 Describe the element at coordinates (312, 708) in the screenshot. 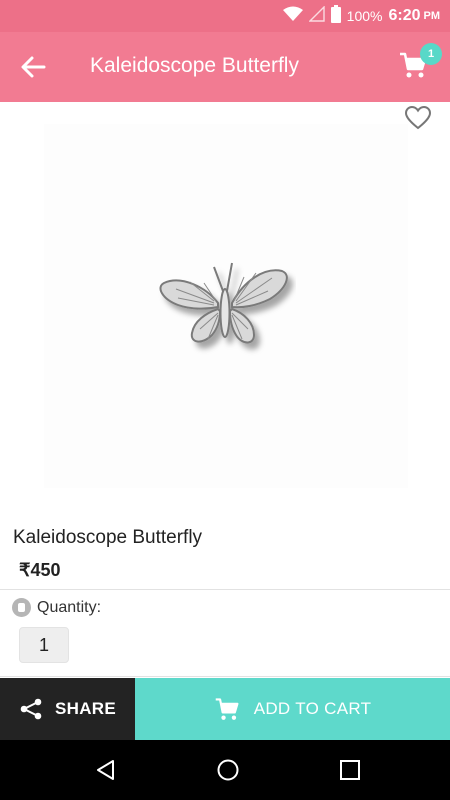

I see `add-to-cart-label: ADD TO CART` at that location.